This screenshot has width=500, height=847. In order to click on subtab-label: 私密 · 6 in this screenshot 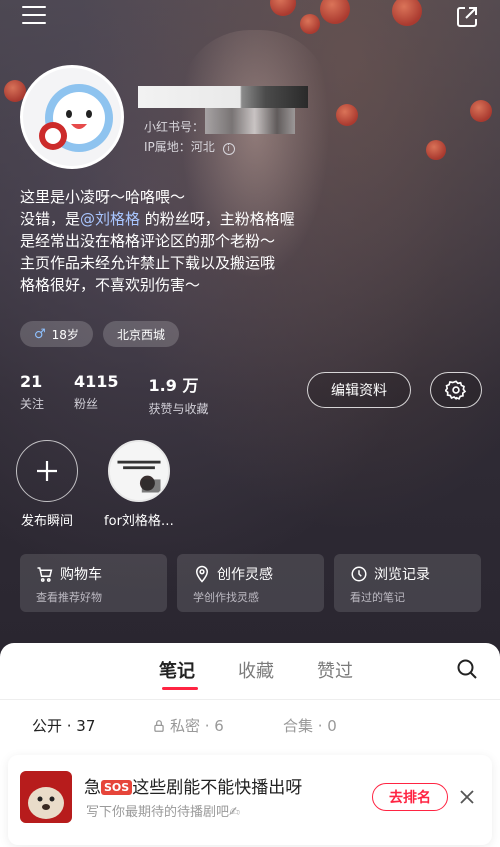, I will do `click(197, 726)`.